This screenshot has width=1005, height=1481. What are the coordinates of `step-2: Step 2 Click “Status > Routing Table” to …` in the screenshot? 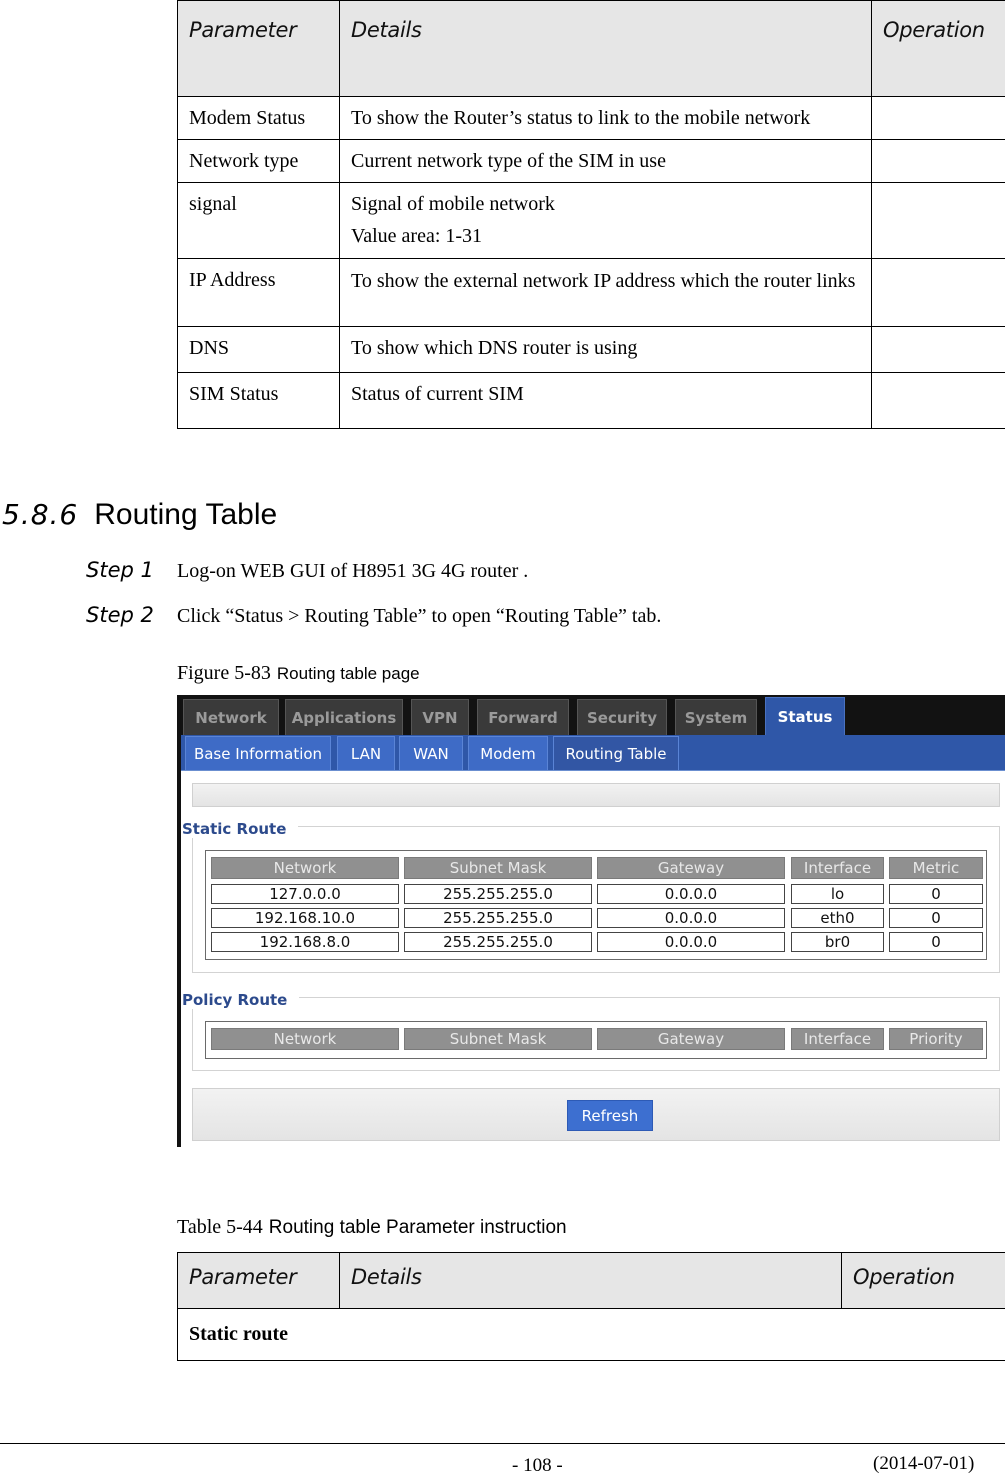 It's located at (373, 615).